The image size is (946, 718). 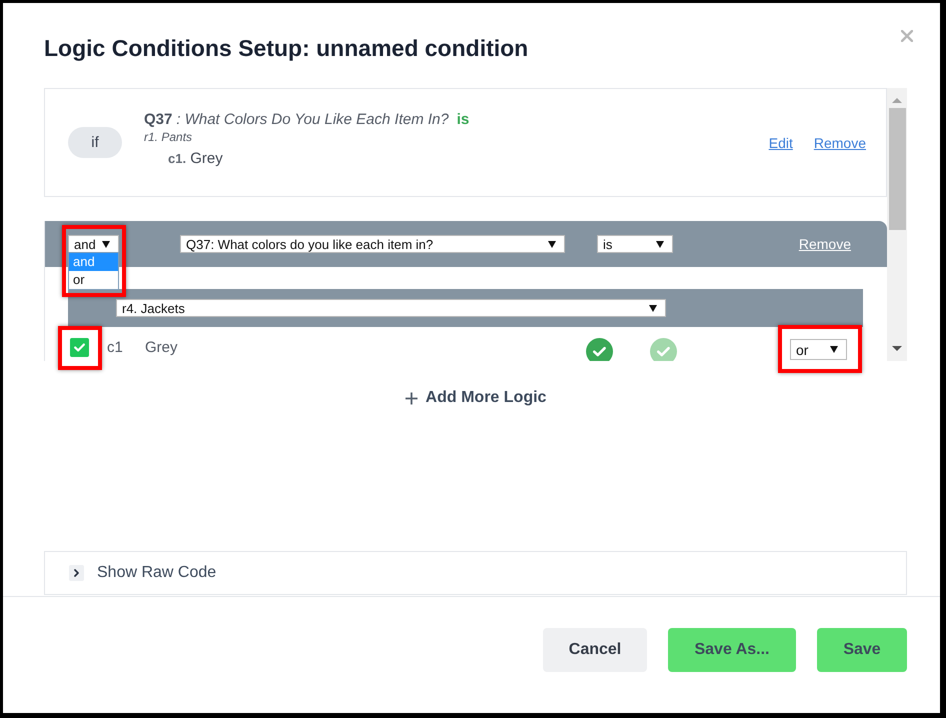 I want to click on question-text: : What Colors Do You Like Each Item In?, so click(x=312, y=119).